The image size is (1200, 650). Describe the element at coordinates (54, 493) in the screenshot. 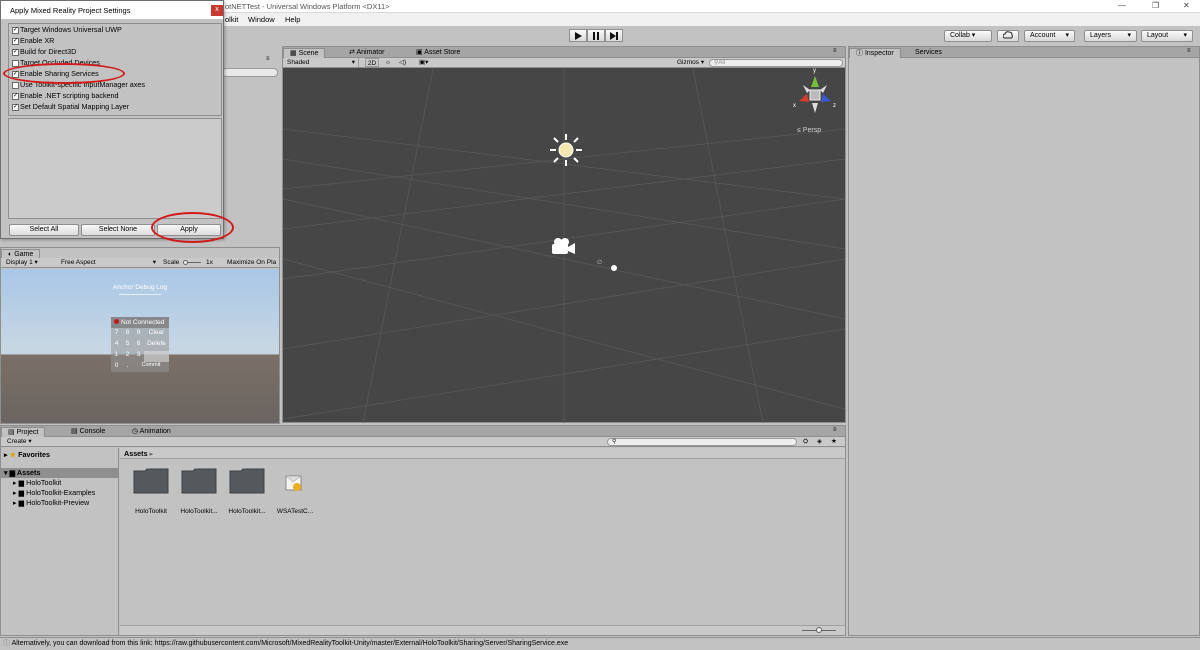

I see `tree-item-holotoolkit-examples: ▸ ▆ HoloToolkit-Examples` at that location.